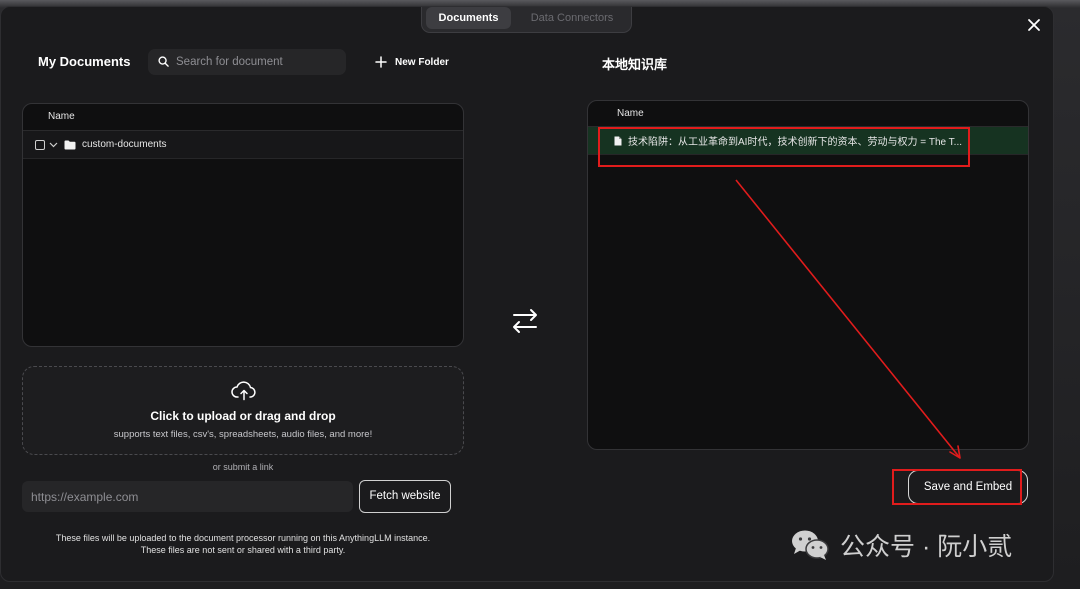 The width and height of the screenshot is (1080, 589). Describe the element at coordinates (243, 416) in the screenshot. I see `upload-title: Click to upload or drag and drop` at that location.